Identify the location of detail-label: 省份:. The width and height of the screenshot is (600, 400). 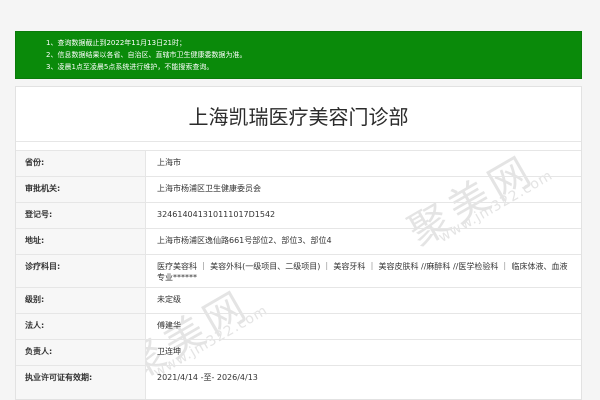
(35, 162).